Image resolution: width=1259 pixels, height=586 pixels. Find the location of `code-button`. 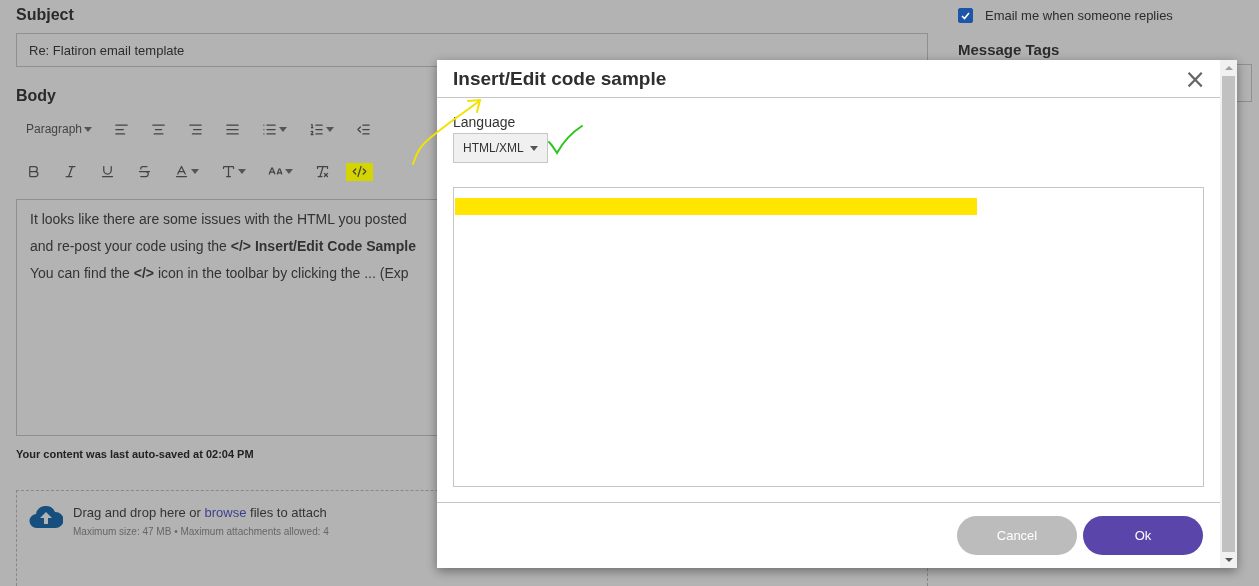

code-button is located at coordinates (359, 171).